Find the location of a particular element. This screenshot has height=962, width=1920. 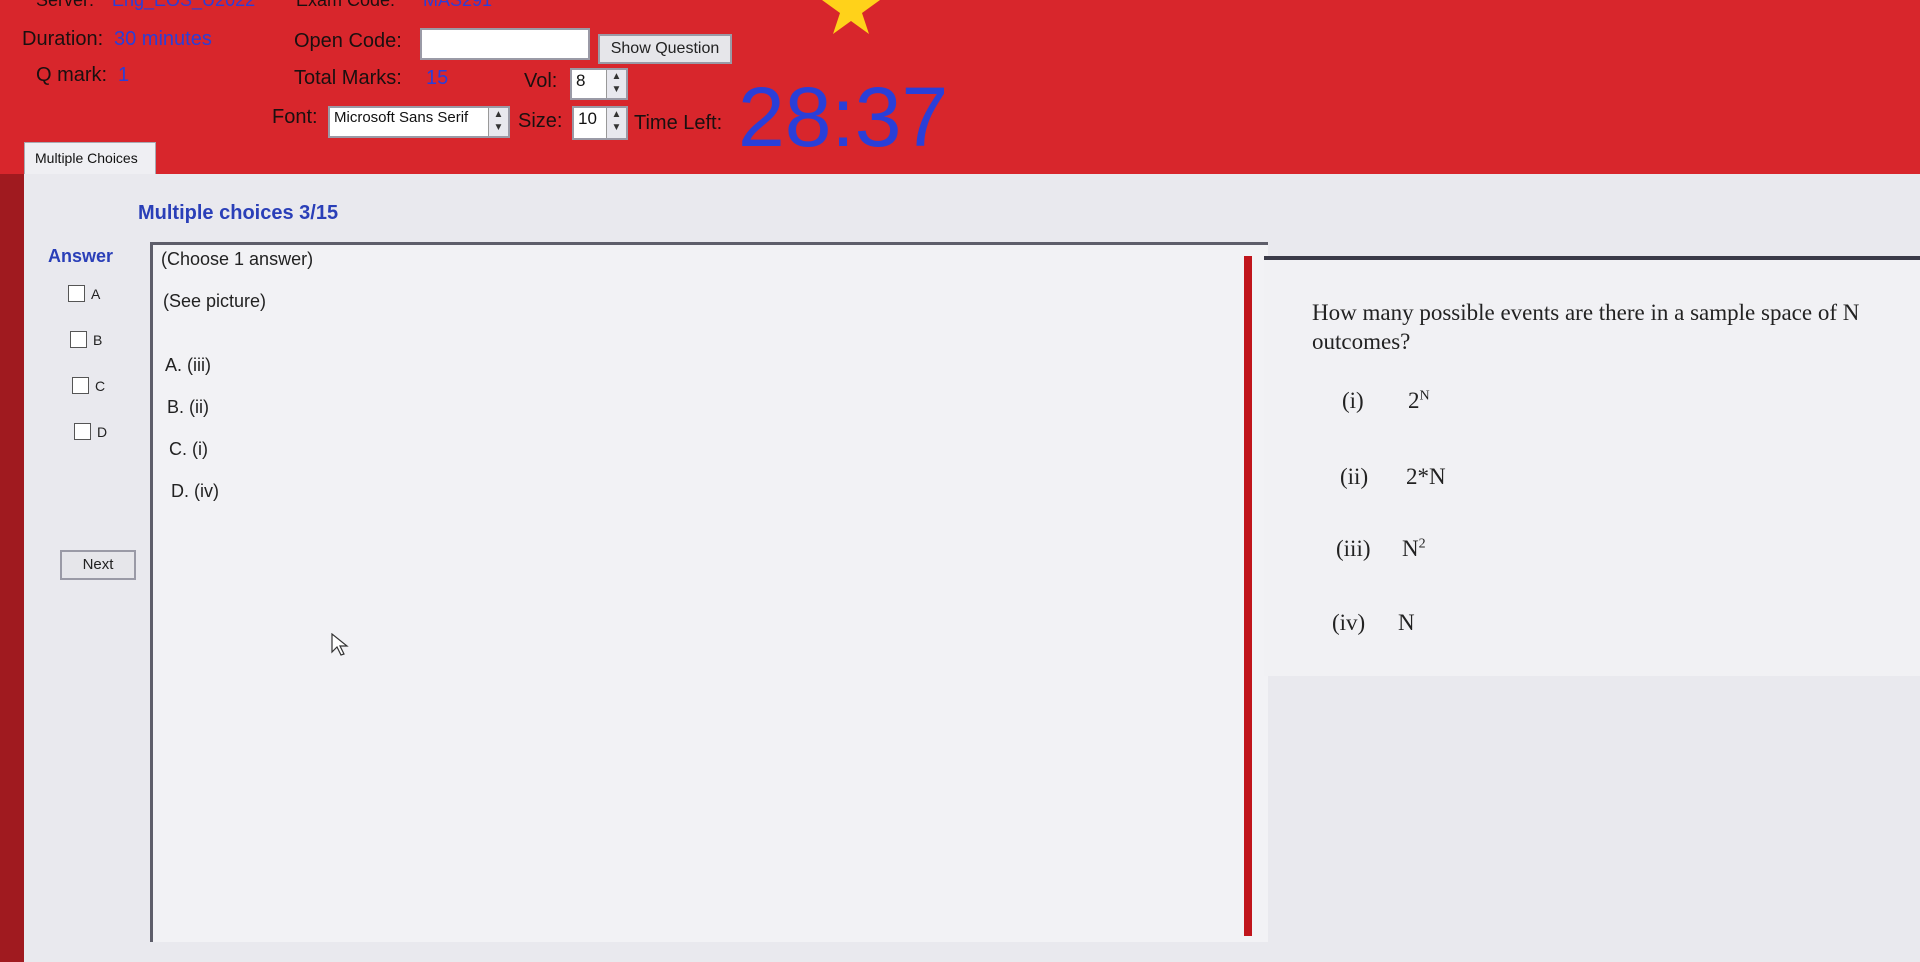

duration-label: Duration: is located at coordinates (63, 39).